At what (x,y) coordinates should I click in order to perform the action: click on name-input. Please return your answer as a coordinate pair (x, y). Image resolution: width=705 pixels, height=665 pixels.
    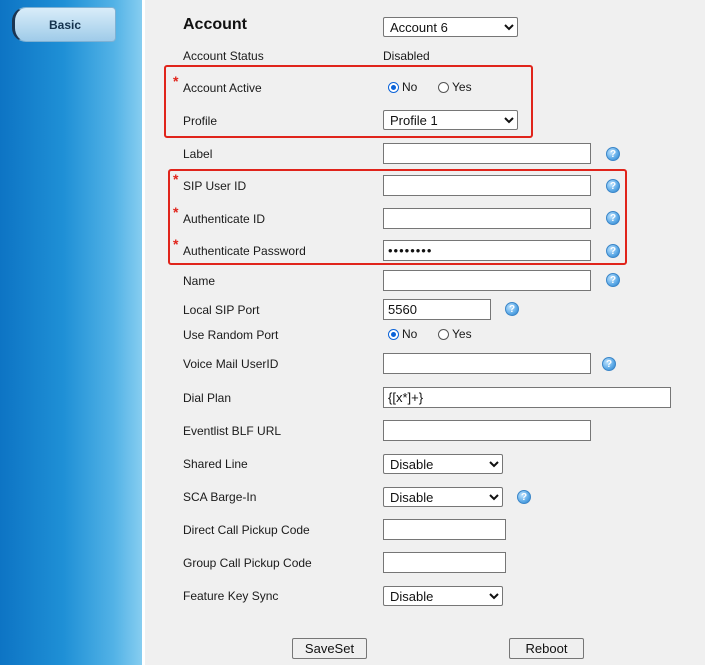
    Looking at the image, I should click on (487, 280).